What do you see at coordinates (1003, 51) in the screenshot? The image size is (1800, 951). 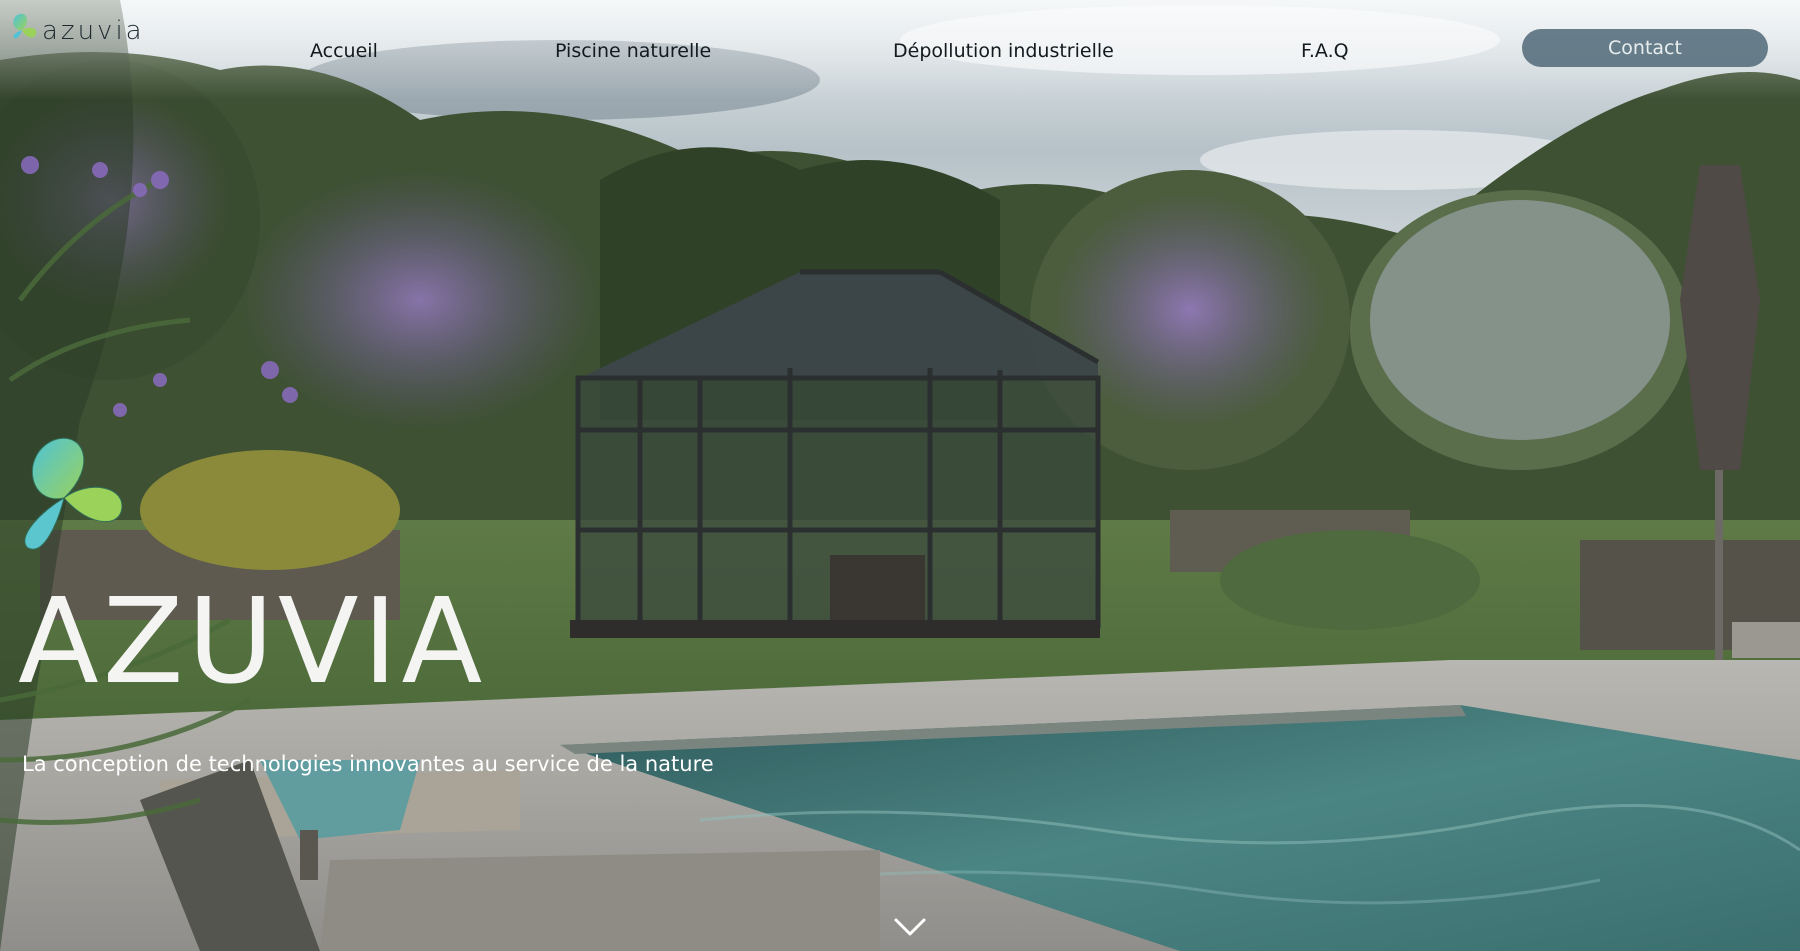 I see `nav-item-depollution-industrielle: Dépollution industrielle` at bounding box center [1003, 51].